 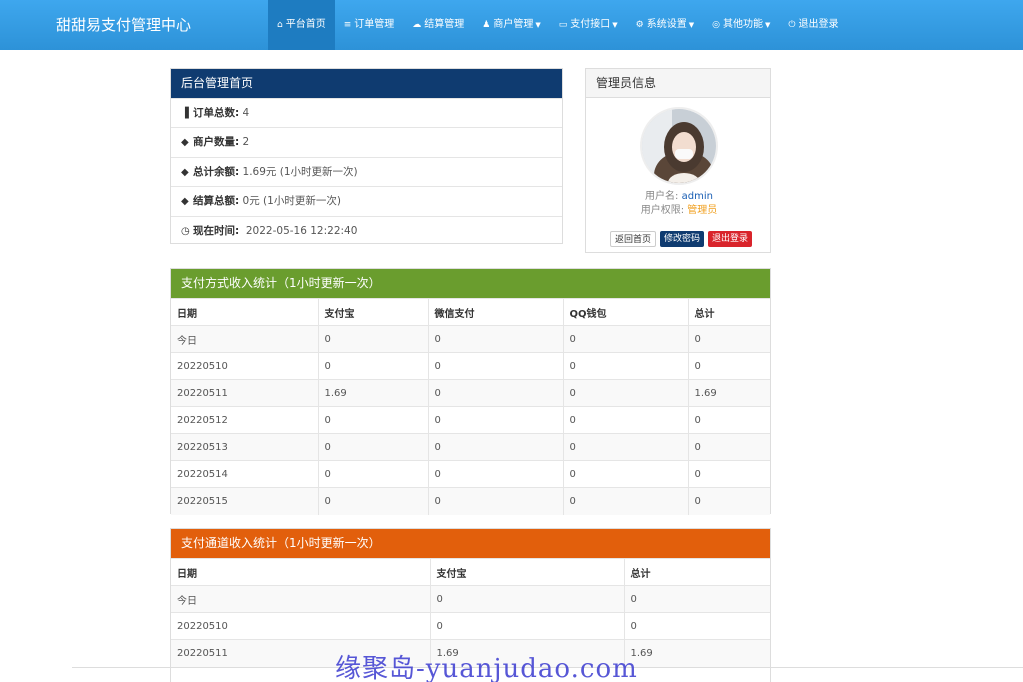 I want to click on nav-item-4: ▭ 支付接口 ▼, so click(x=588, y=25).